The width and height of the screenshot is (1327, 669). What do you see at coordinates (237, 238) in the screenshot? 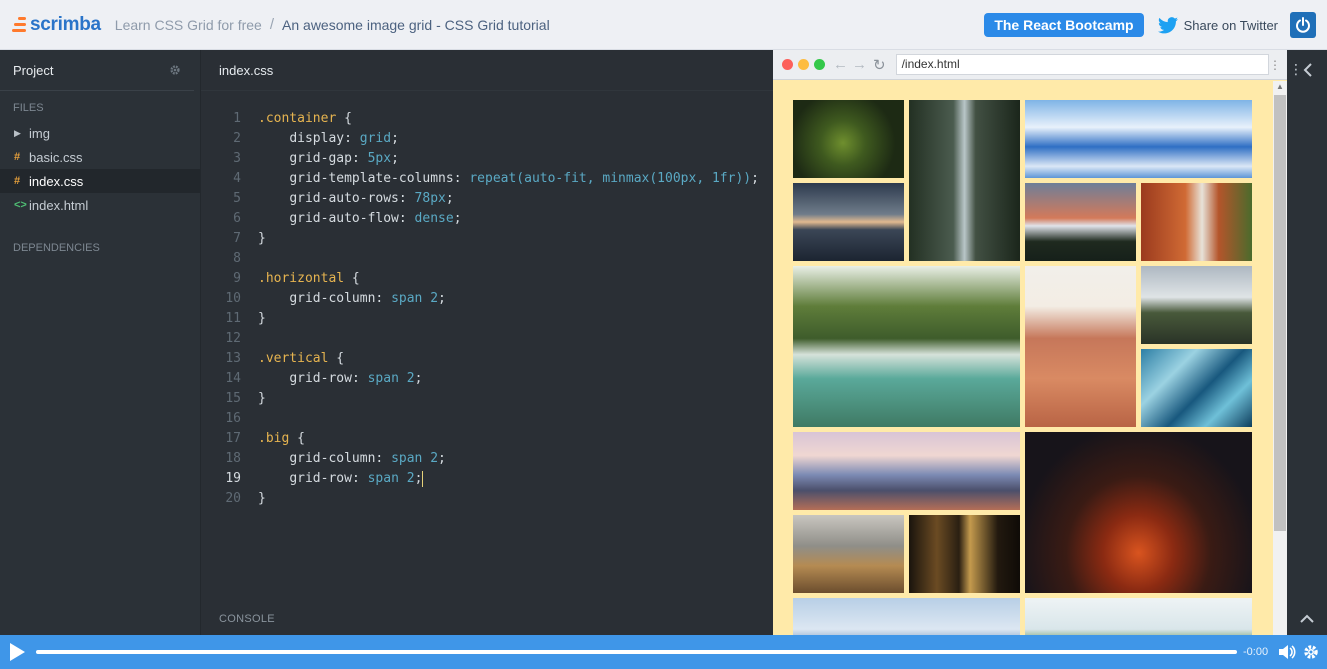
I see `line-number: 7` at bounding box center [237, 238].